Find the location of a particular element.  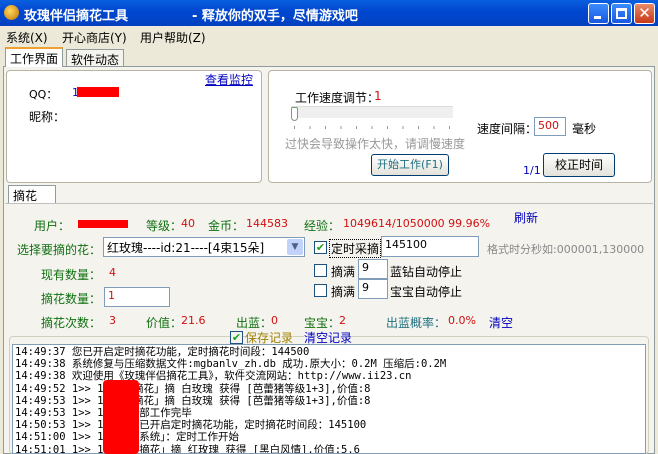

menu-system: 系统(X) is located at coordinates (27, 37).